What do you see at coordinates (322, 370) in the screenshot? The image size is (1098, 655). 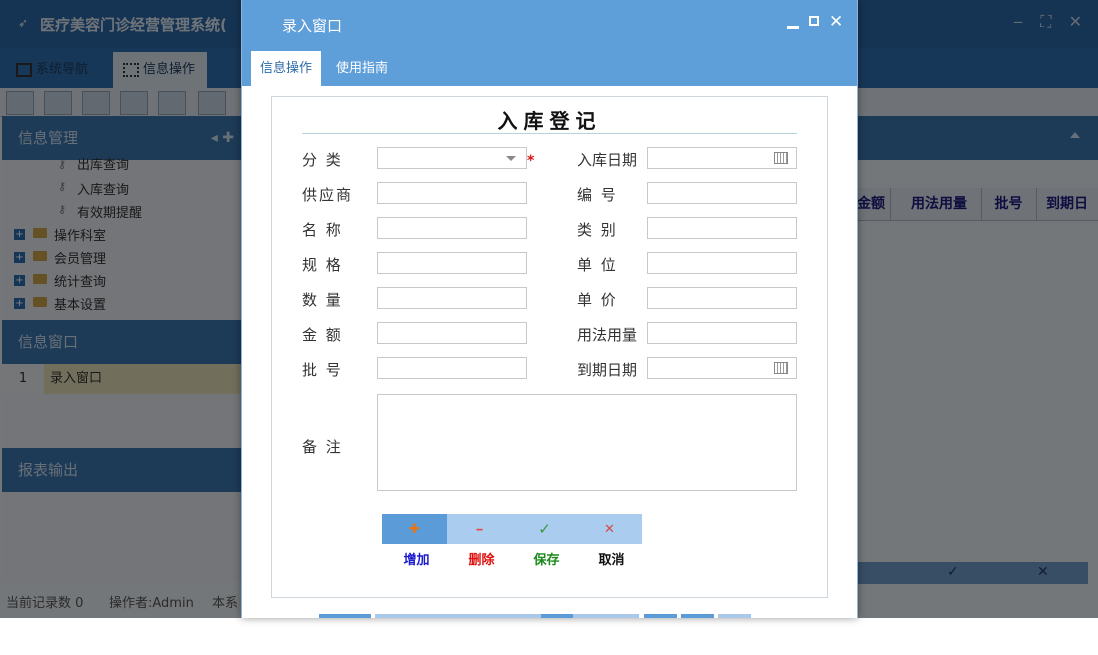 I see `batch-label: 批 号` at bounding box center [322, 370].